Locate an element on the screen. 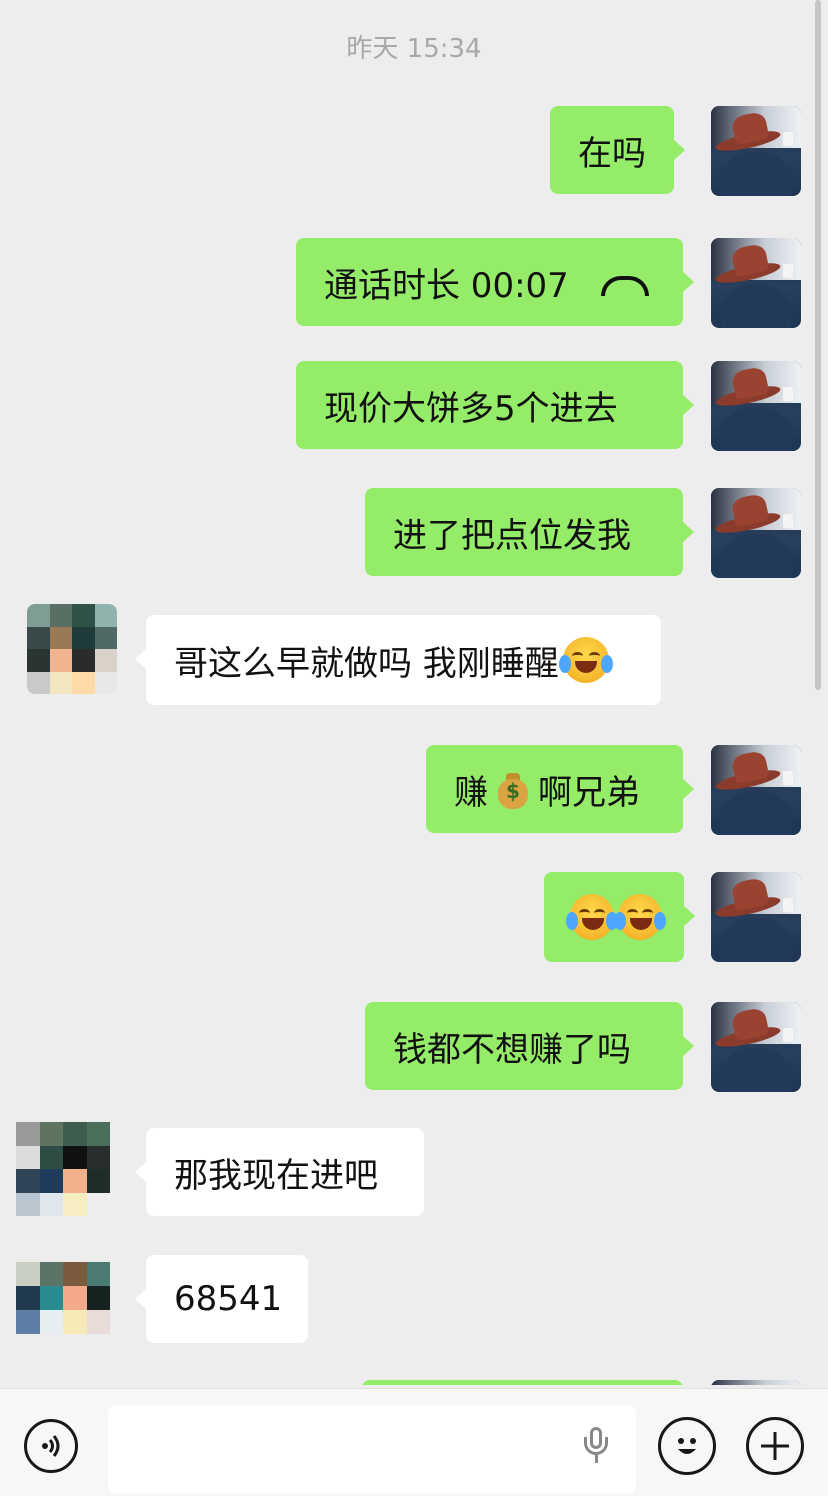  plus-glyph-icon is located at coordinates (775, 1446).